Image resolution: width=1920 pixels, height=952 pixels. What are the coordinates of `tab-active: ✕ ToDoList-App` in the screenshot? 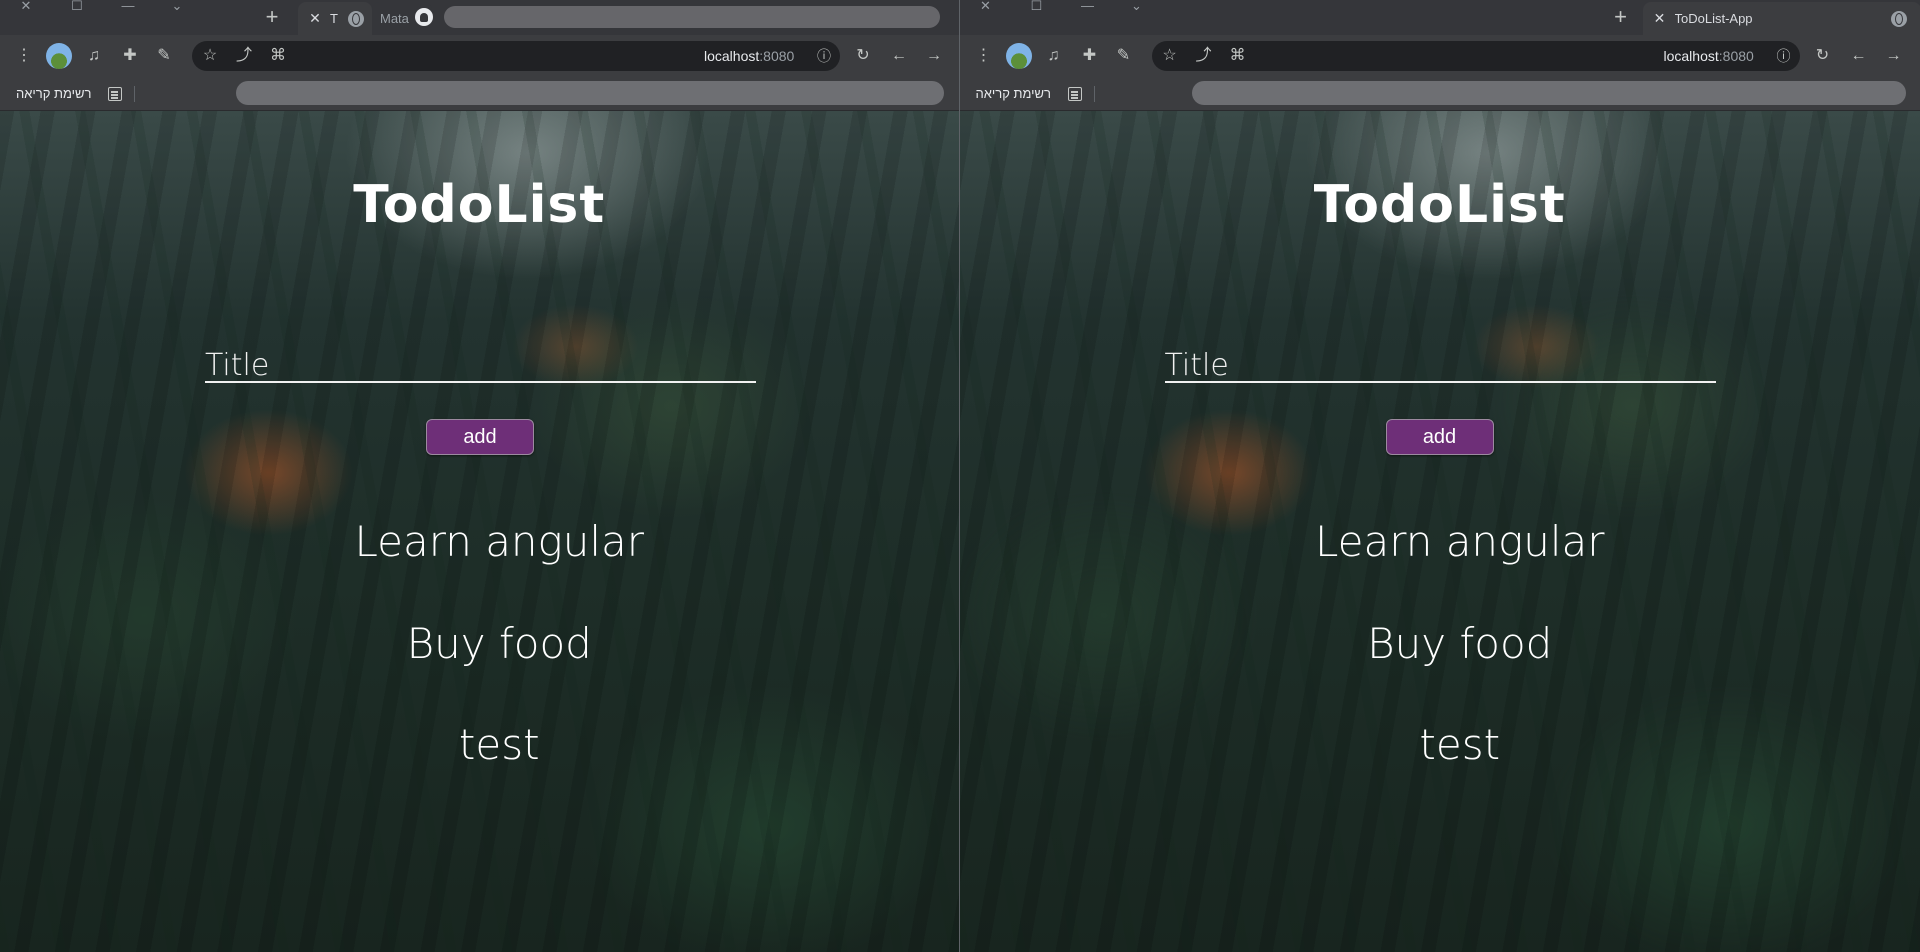 It's located at (1781, 18).